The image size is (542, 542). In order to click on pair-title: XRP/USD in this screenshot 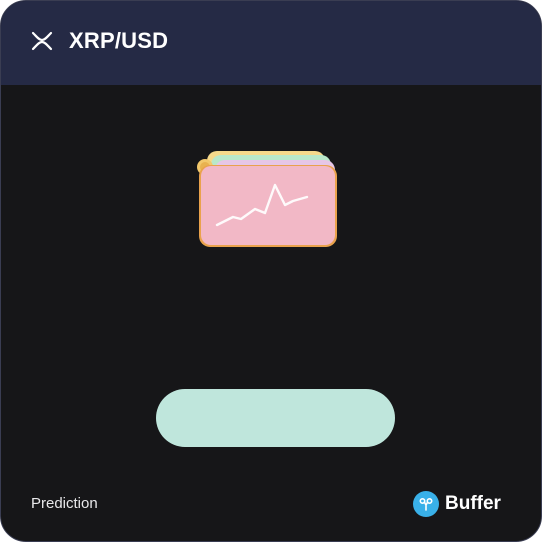, I will do `click(119, 40)`.